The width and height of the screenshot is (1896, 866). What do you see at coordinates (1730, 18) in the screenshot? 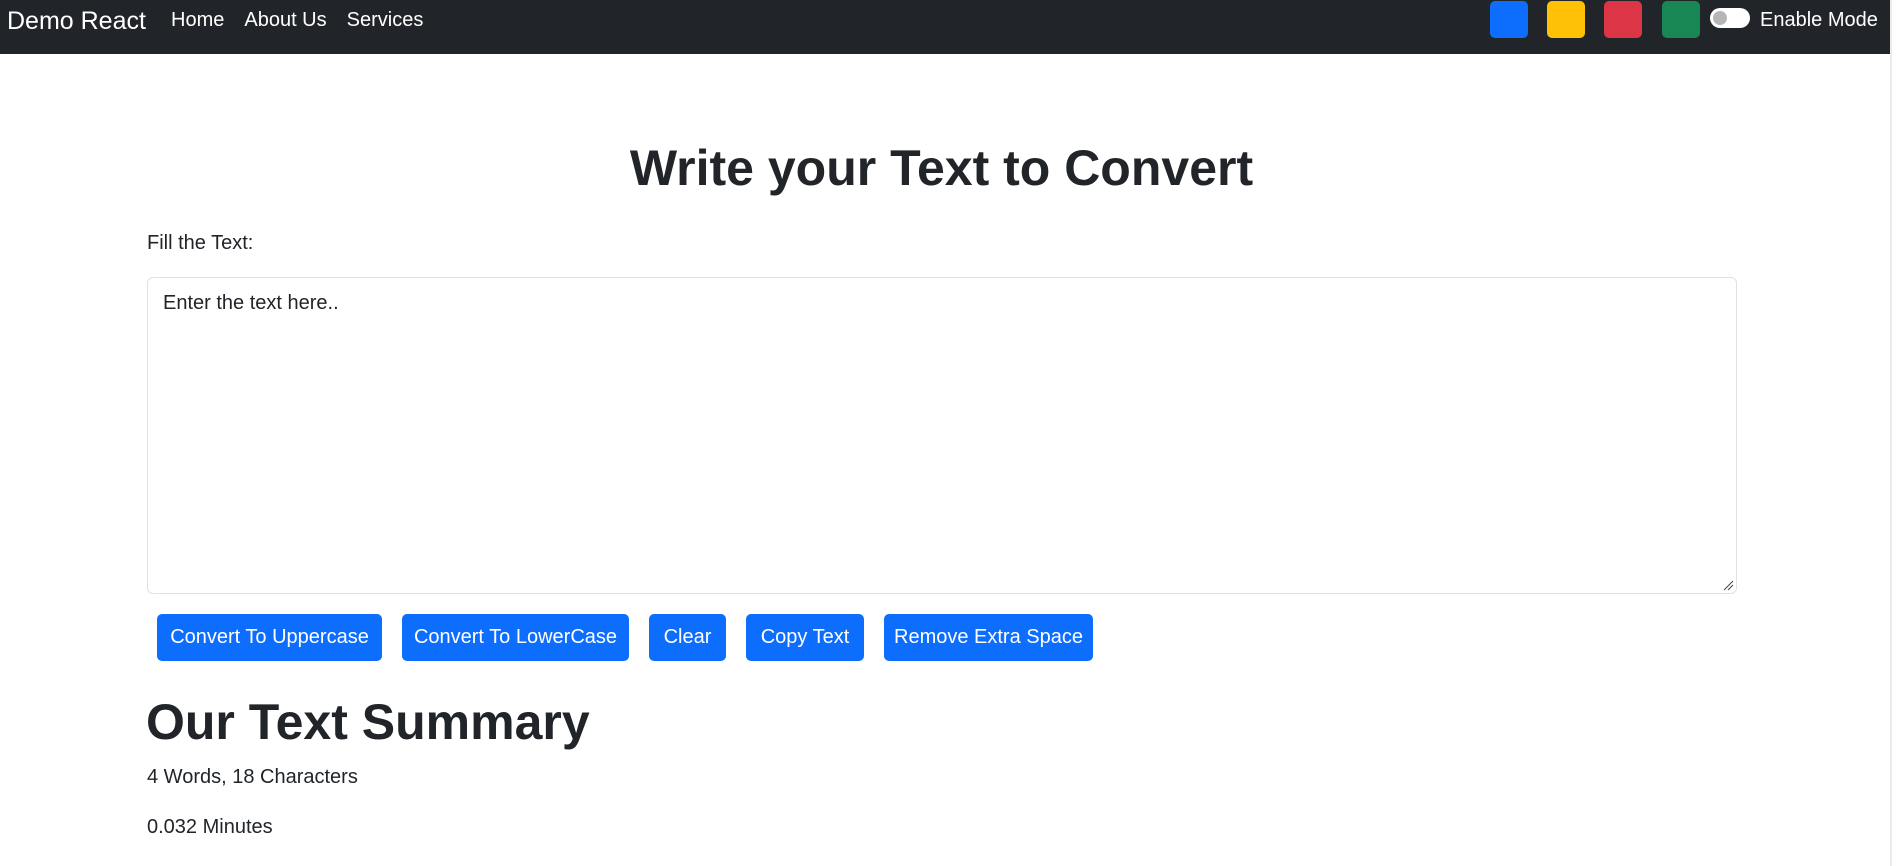
I see `mode-toggle-switch` at bounding box center [1730, 18].